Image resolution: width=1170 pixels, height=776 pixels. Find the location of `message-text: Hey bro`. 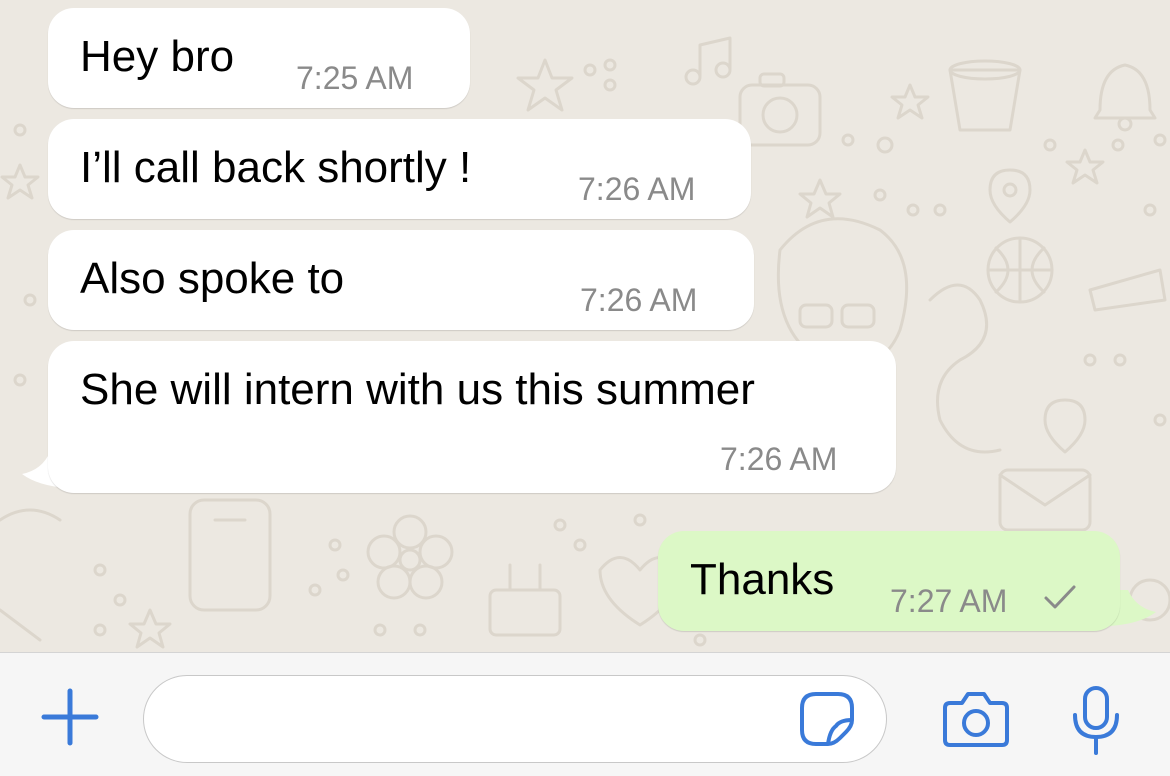

message-text: Hey bro is located at coordinates (157, 56).